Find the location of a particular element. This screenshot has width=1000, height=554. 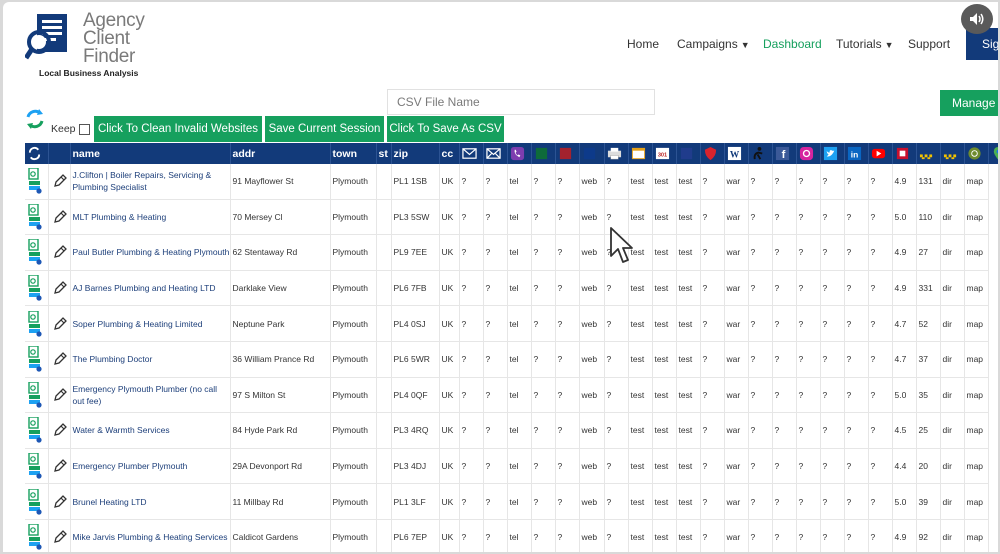

nav-home: Home is located at coordinates (643, 44).